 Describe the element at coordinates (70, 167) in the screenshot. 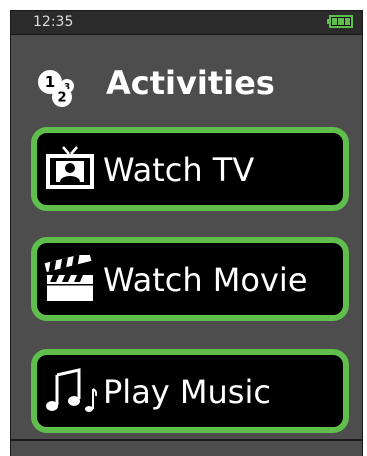

I see `television-icon` at that location.